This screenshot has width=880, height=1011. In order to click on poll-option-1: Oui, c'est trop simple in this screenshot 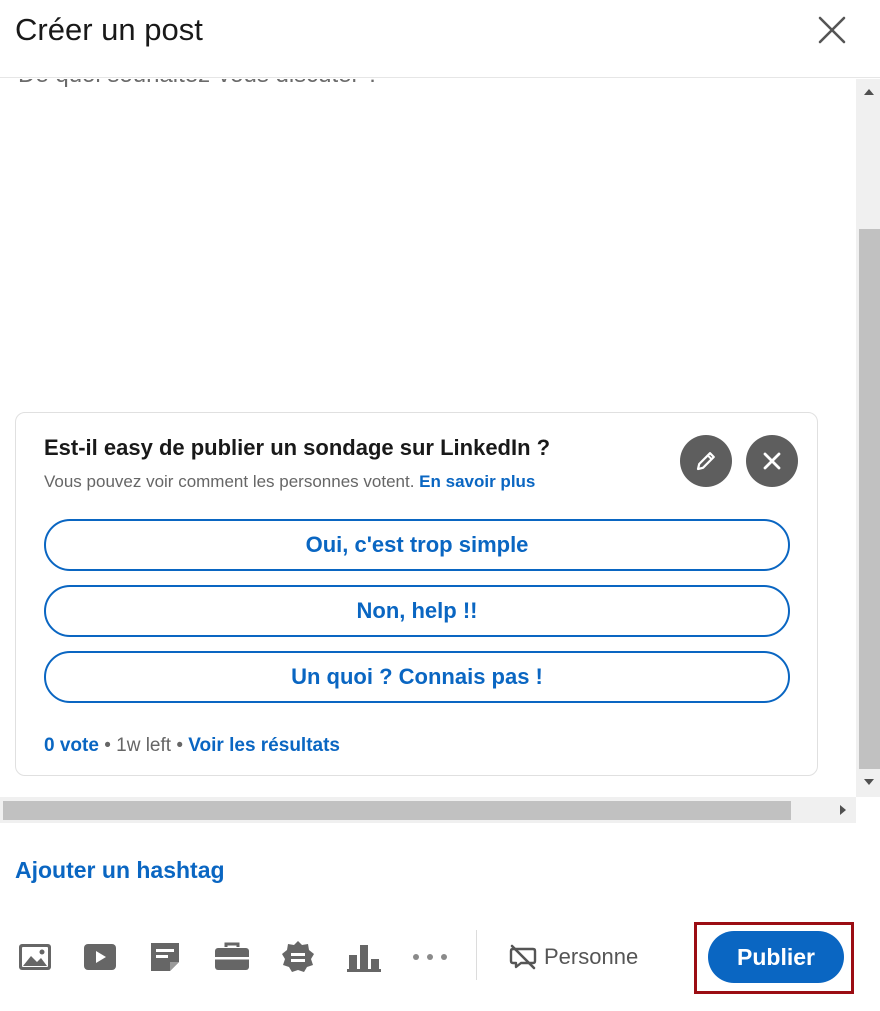, I will do `click(417, 545)`.